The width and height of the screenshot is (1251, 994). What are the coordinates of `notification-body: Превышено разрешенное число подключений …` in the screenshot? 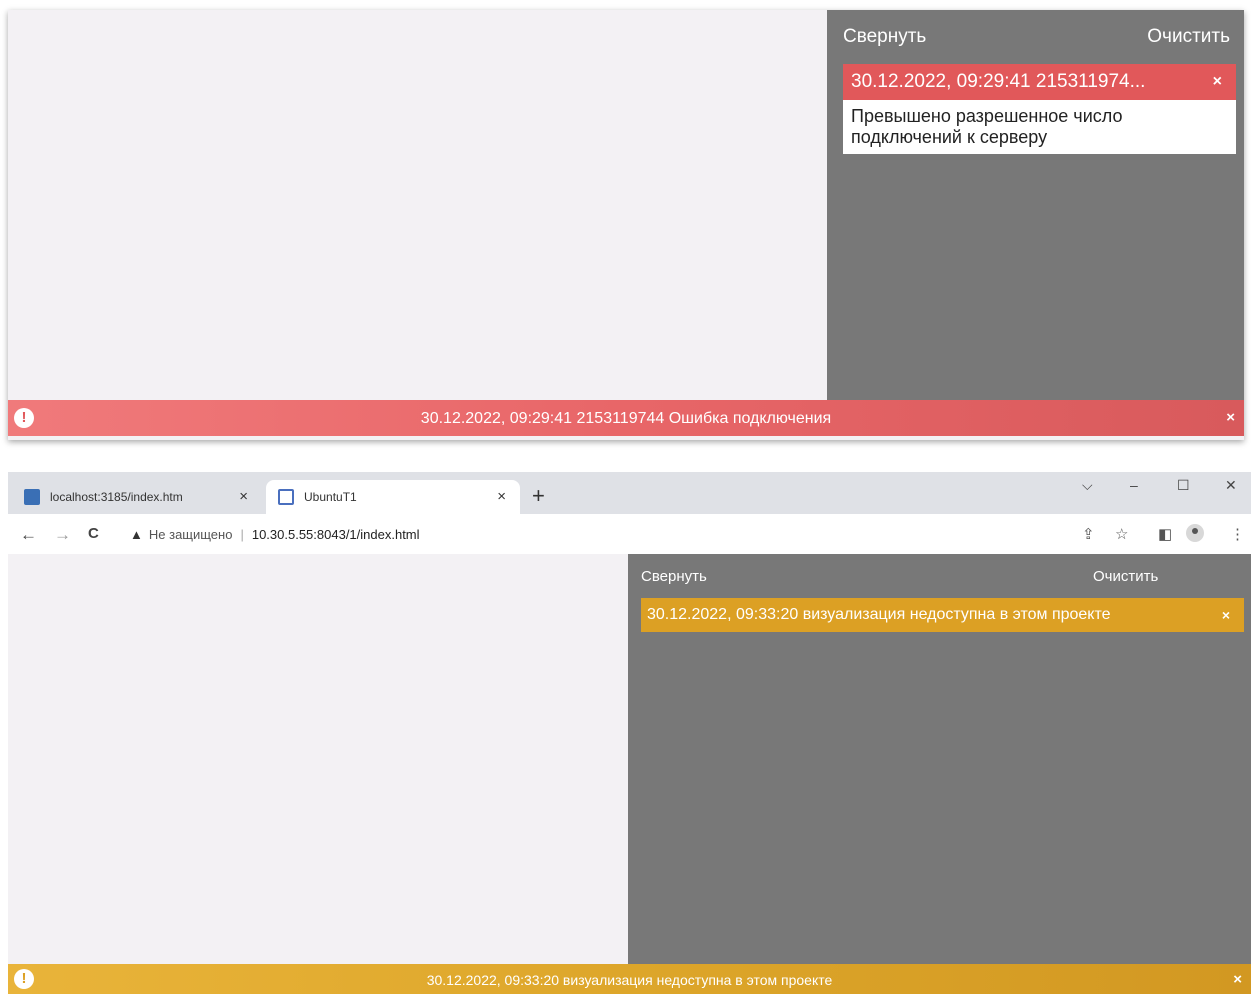 It's located at (1039, 127).